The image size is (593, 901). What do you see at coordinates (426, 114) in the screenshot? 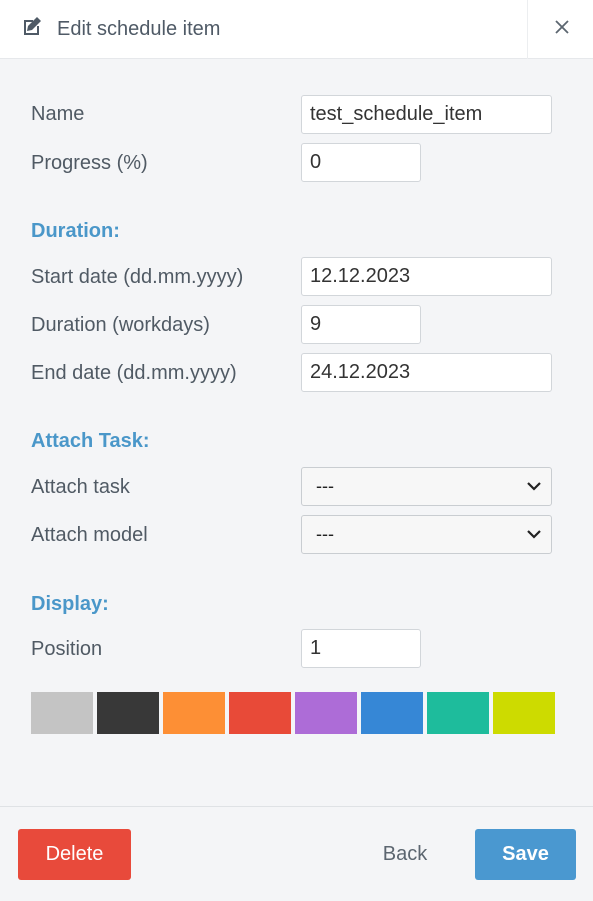
I see `name-input` at bounding box center [426, 114].